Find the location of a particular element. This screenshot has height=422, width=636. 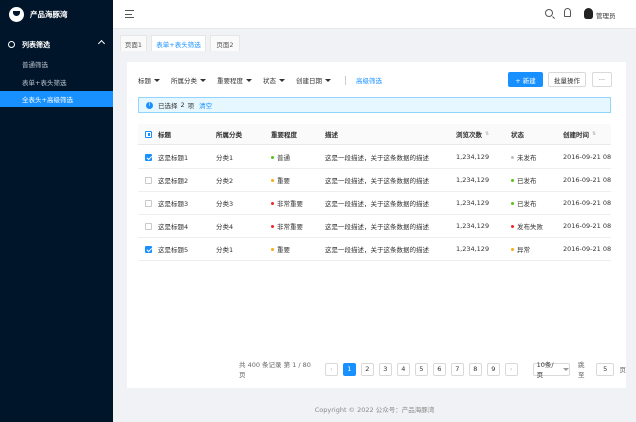

tab-label: 页面2 is located at coordinates (225, 44).